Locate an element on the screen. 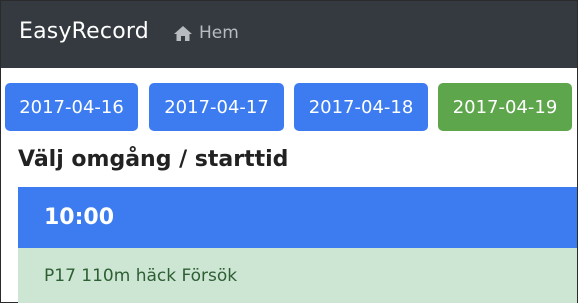 This screenshot has width=578, height=303. date-button-2017-04-18: 2017-04-18 is located at coordinates (361, 107).